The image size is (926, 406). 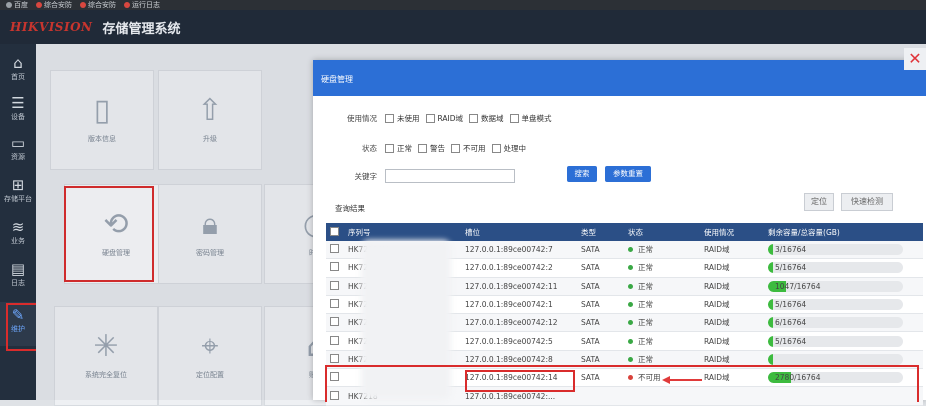 I want to click on col-status: 状态, so click(x=666, y=232).